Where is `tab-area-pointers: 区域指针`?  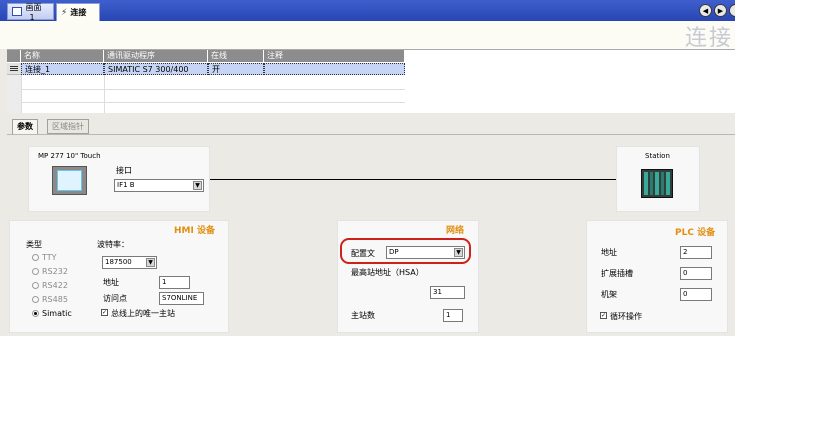 tab-area-pointers: 区域指针 is located at coordinates (68, 126).